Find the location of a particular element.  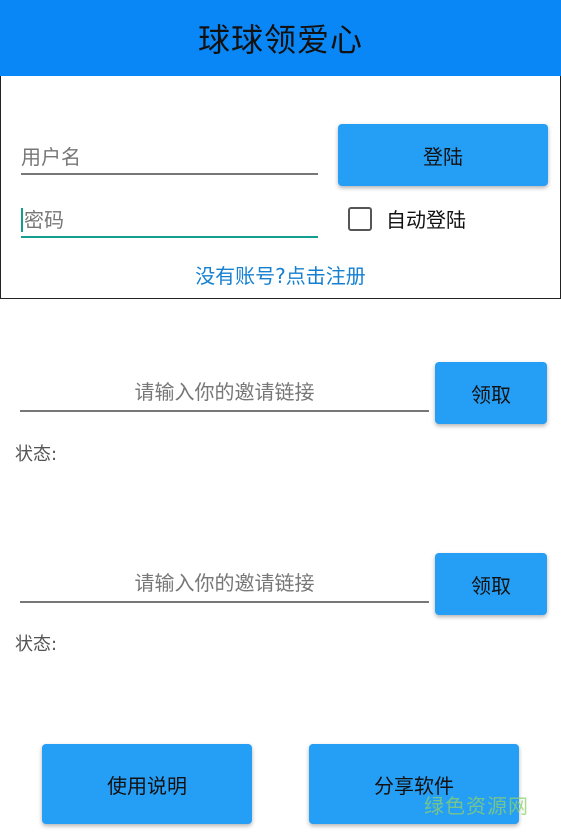

username-field is located at coordinates (169, 155).